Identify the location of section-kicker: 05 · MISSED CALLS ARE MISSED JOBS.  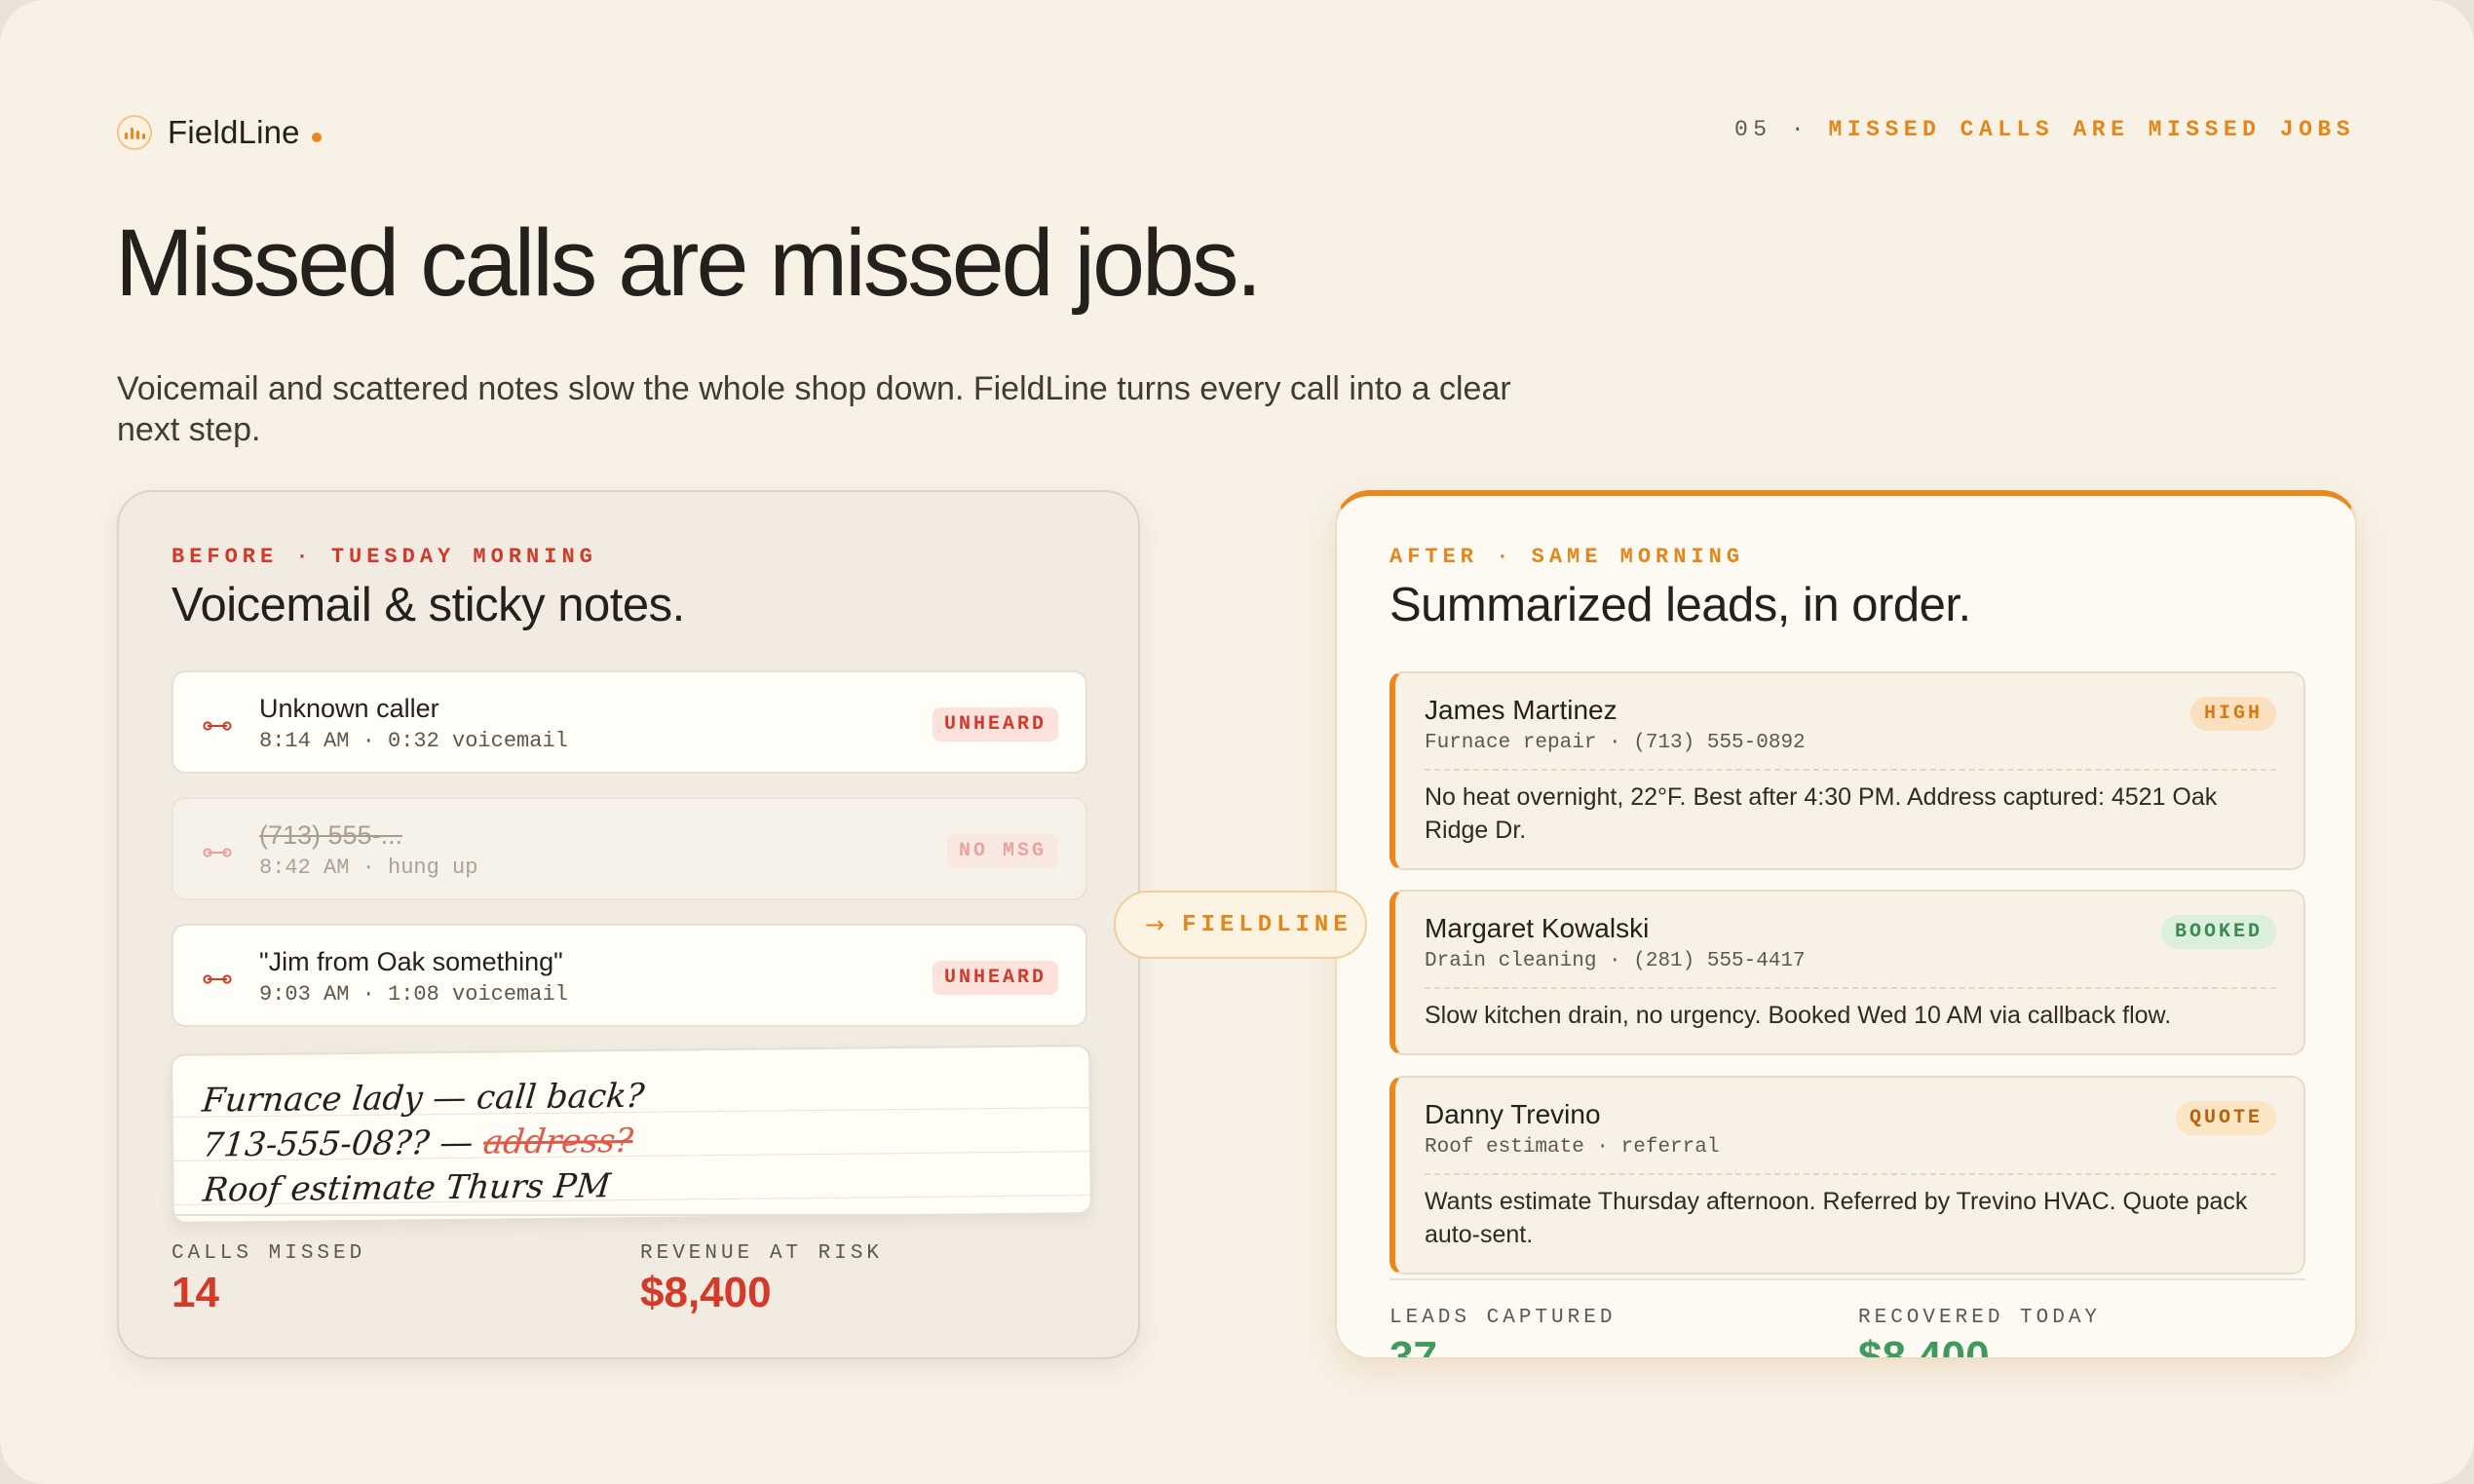
(2045, 129).